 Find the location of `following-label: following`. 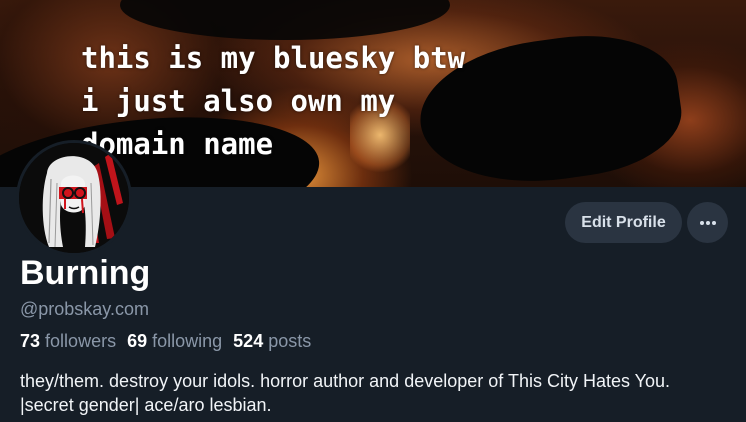

following-label: following is located at coordinates (187, 341).